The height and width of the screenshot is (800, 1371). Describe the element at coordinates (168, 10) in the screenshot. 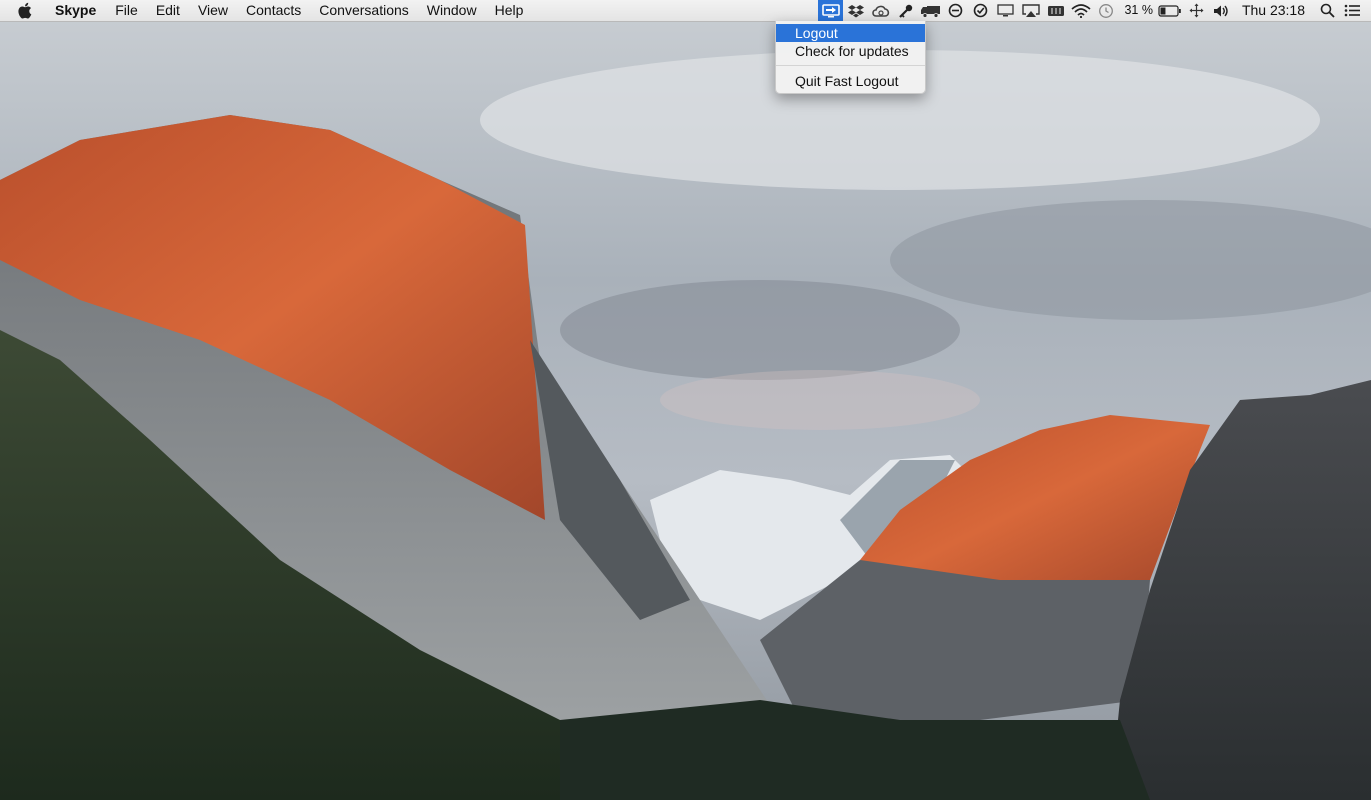

I see `menu-edit: Edit` at that location.